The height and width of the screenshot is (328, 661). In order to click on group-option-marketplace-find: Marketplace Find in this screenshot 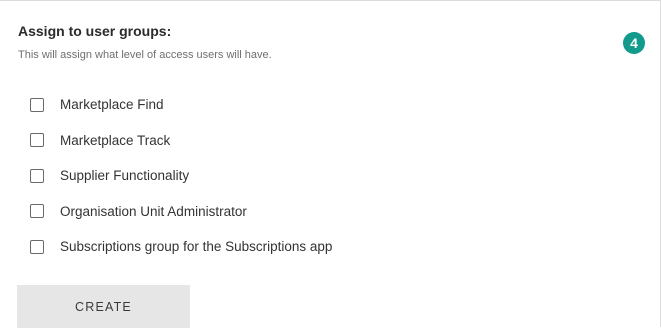, I will do `click(181, 105)`.